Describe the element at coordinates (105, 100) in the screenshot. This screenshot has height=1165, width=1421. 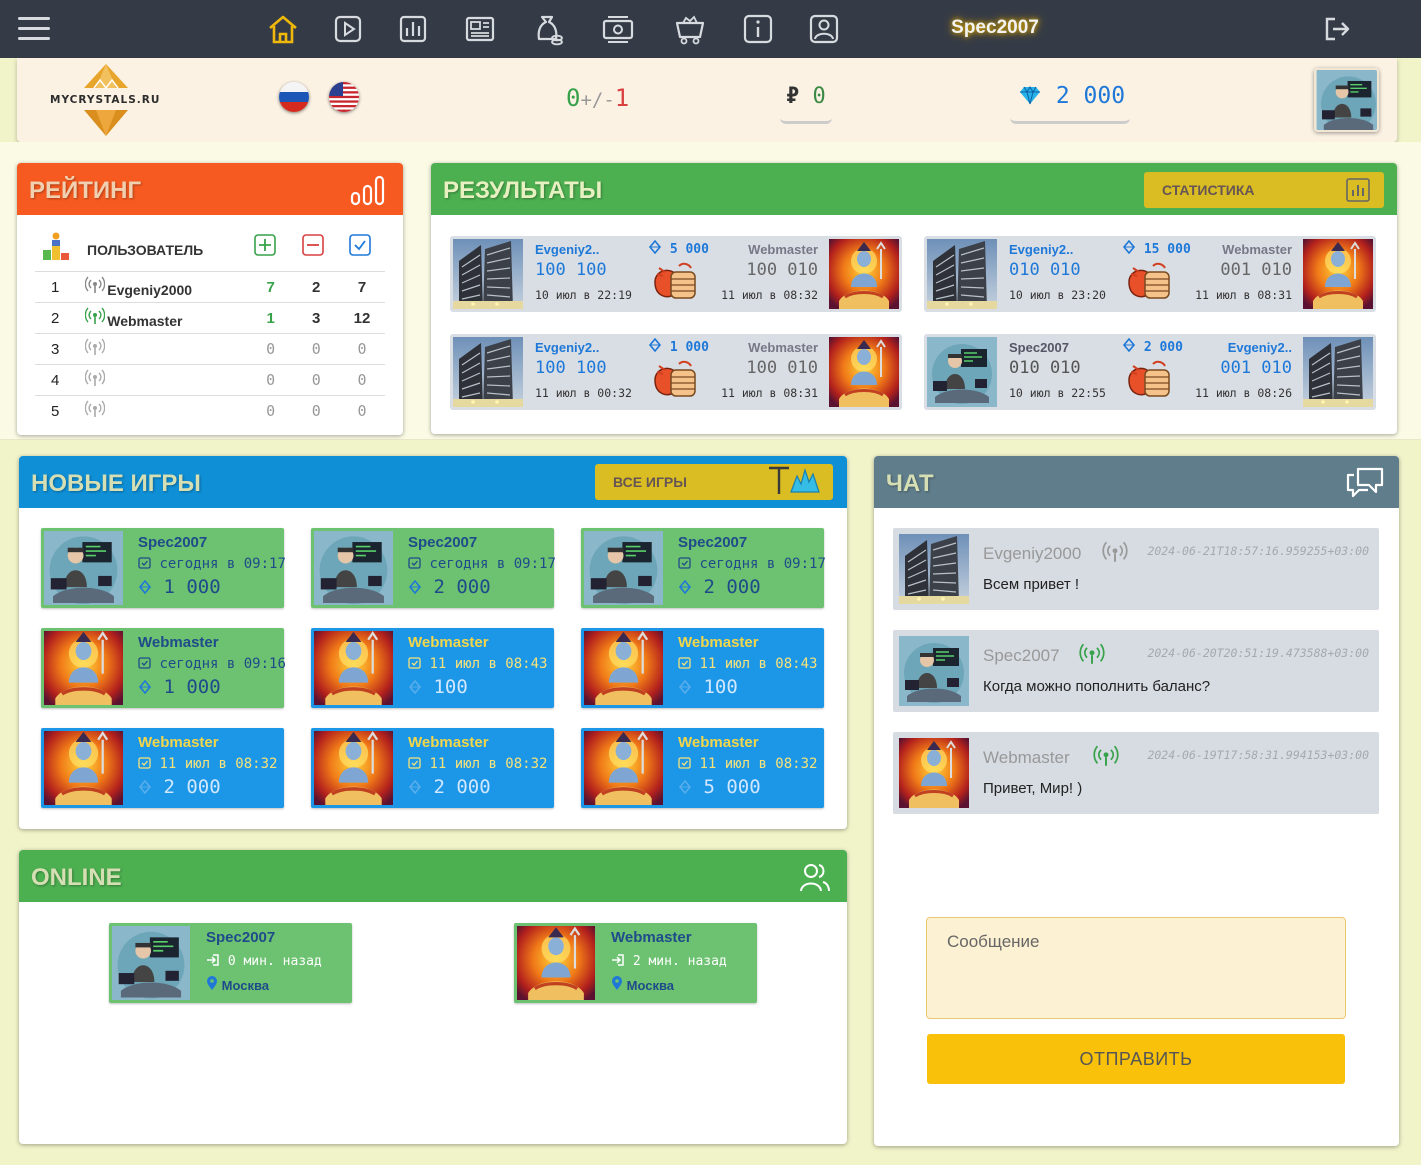
I see `brand-name: MYCRYSTALS.RU` at that location.